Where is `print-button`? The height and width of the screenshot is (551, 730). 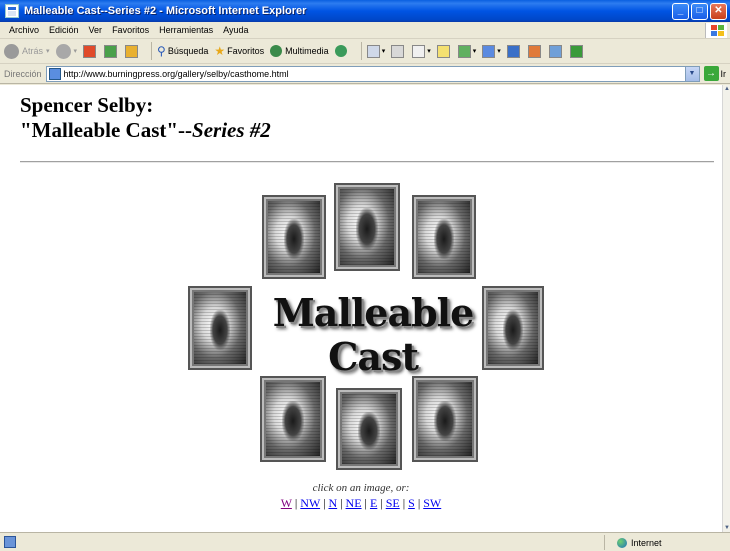 print-button is located at coordinates (398, 51).